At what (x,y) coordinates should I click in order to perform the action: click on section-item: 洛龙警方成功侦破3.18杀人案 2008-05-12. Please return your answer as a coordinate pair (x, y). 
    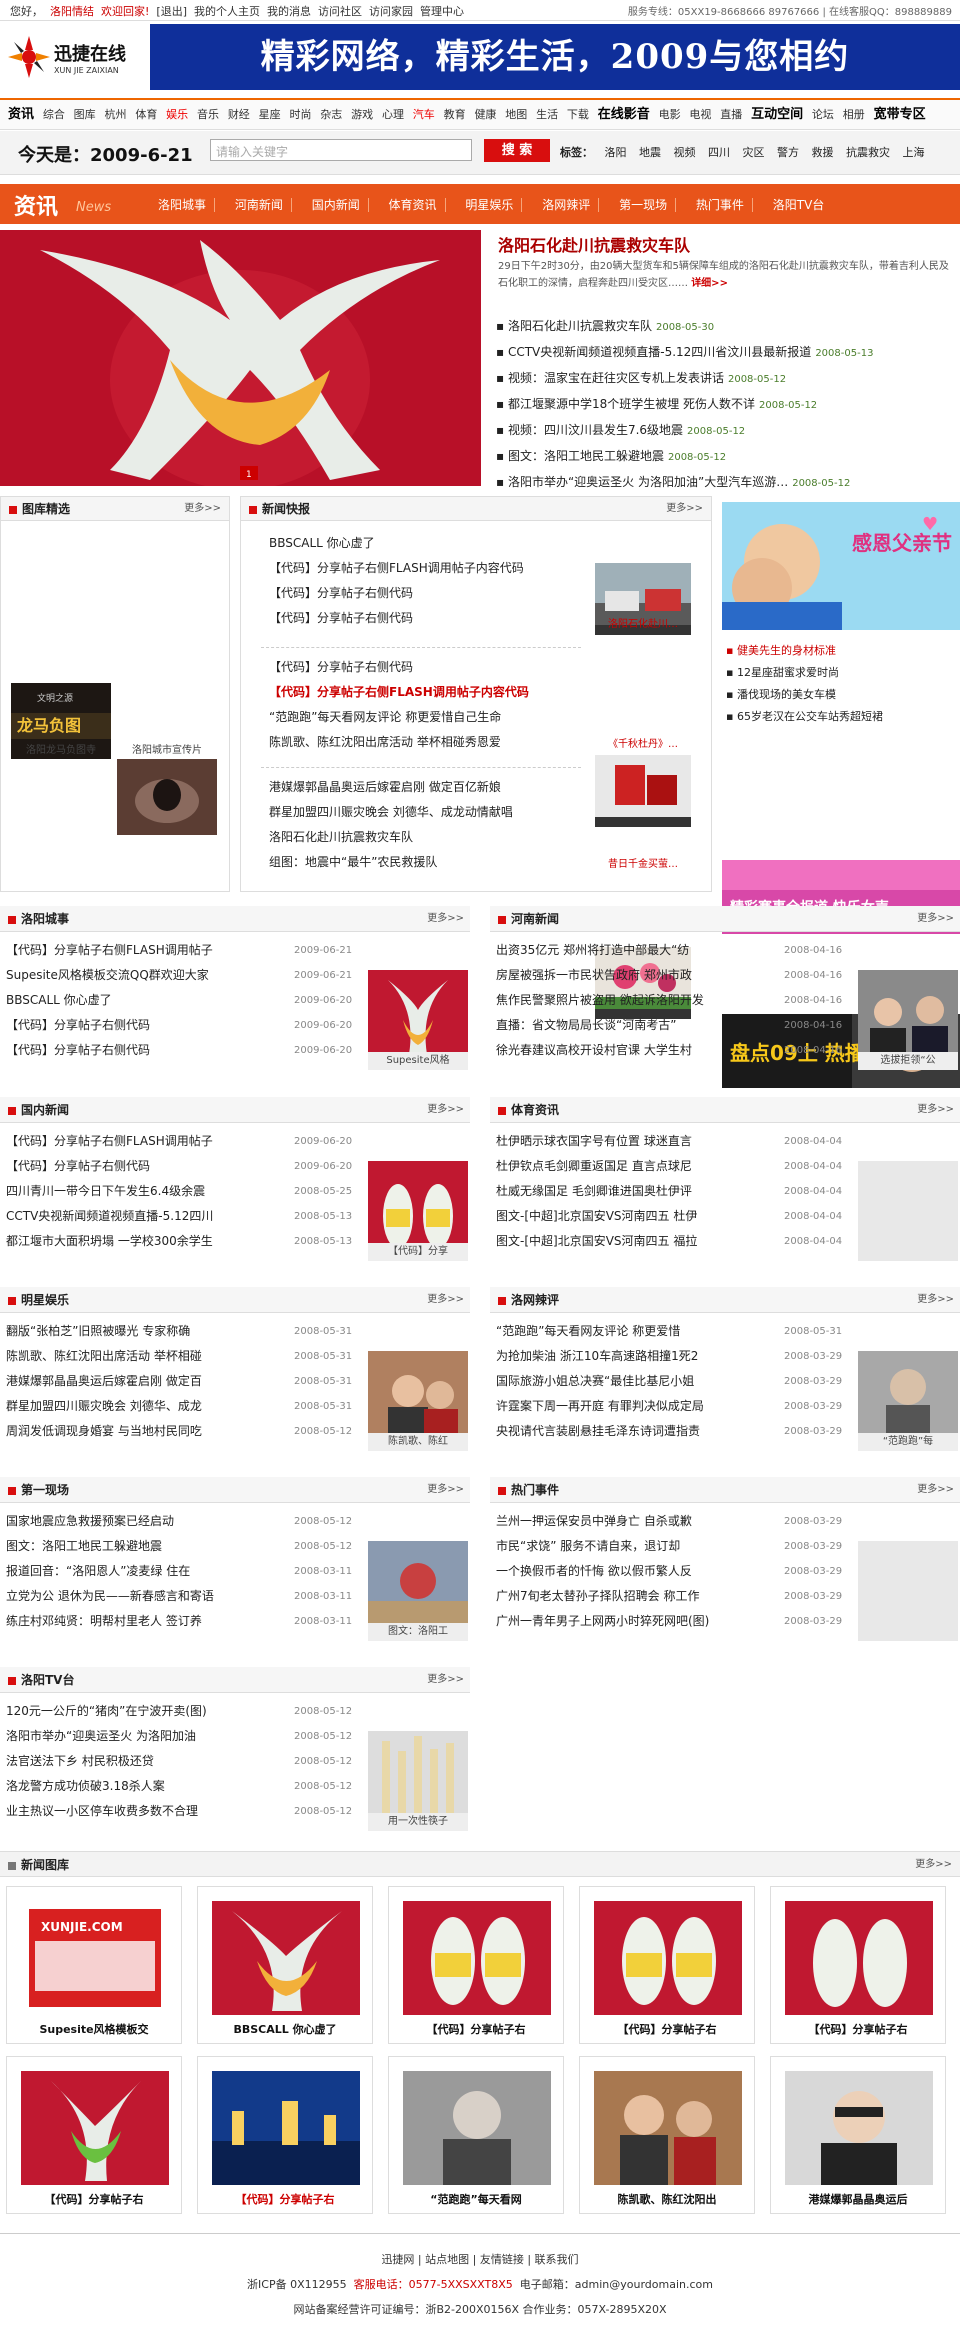
    Looking at the image, I should click on (181, 1786).